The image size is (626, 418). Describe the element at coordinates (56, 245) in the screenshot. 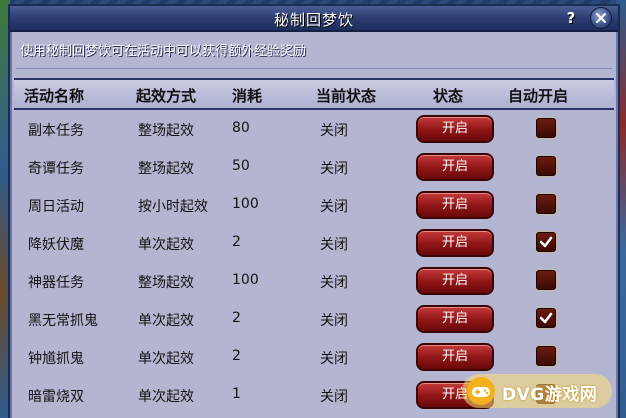

I see `activity-name: 降妖伏魔` at that location.